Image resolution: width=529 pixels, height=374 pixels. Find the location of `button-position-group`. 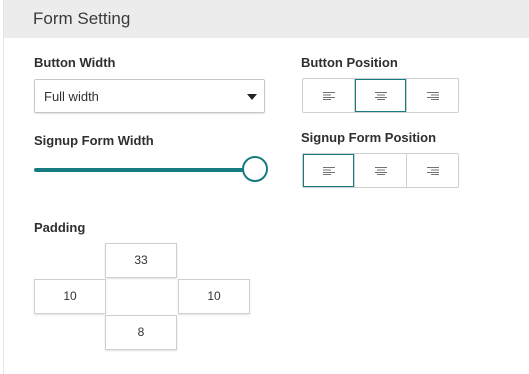

button-position-group is located at coordinates (380, 95).